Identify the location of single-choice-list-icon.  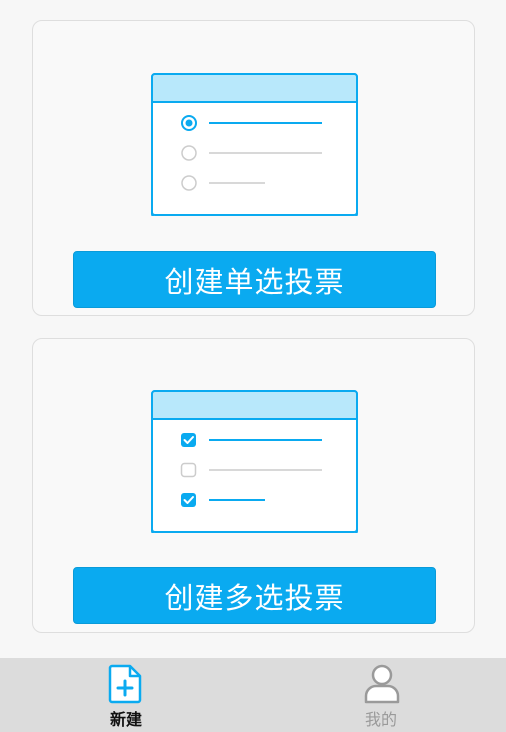
(254, 144).